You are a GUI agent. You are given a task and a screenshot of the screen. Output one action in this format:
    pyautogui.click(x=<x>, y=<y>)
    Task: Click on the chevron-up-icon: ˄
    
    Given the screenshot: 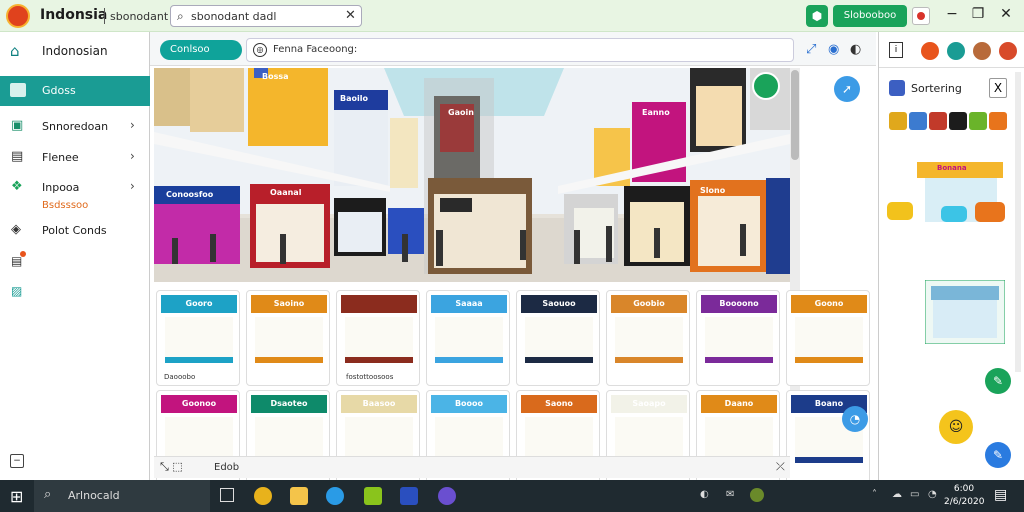 What is the action you would take?
    pyautogui.click(x=874, y=494)
    